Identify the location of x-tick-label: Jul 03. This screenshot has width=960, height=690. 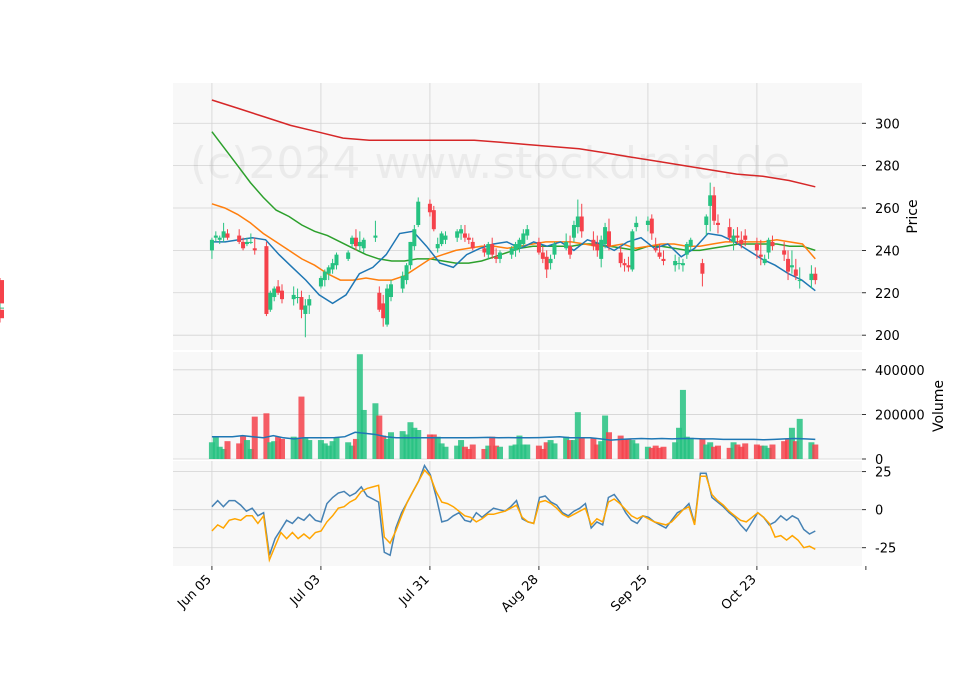
(305, 590).